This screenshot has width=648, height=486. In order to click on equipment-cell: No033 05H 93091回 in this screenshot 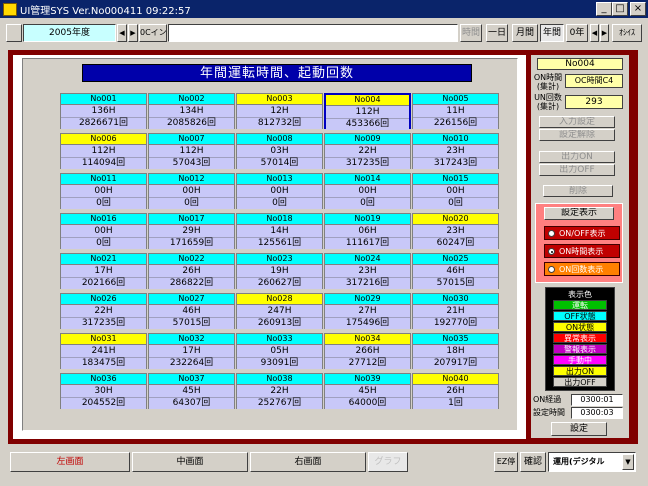, I will do `click(279, 351)`.